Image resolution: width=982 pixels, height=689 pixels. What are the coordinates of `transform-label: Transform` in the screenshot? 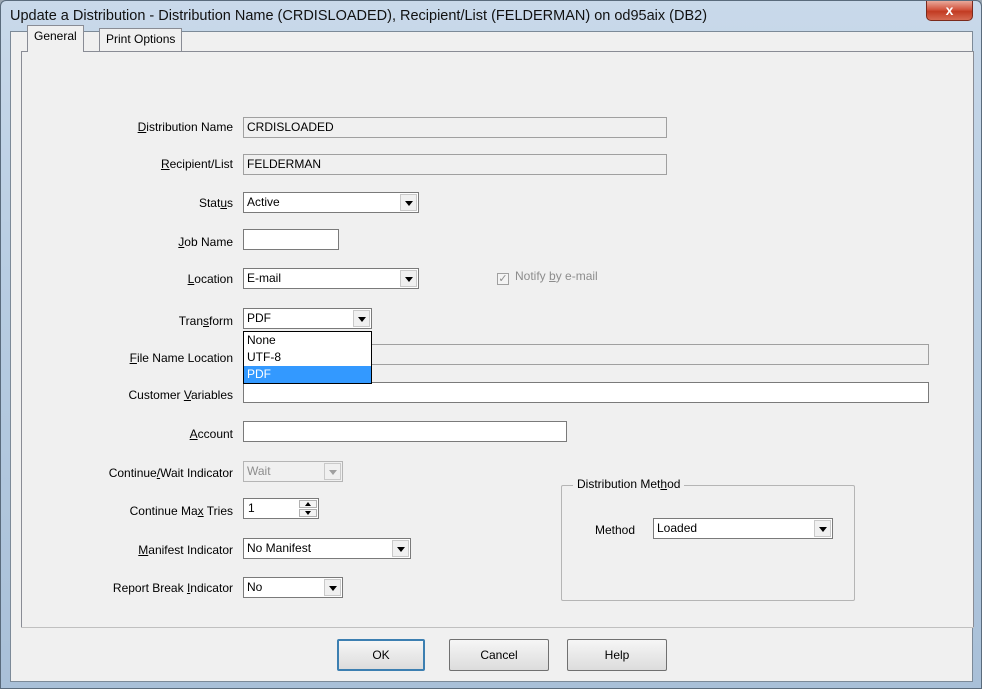 It's located at (205, 321).